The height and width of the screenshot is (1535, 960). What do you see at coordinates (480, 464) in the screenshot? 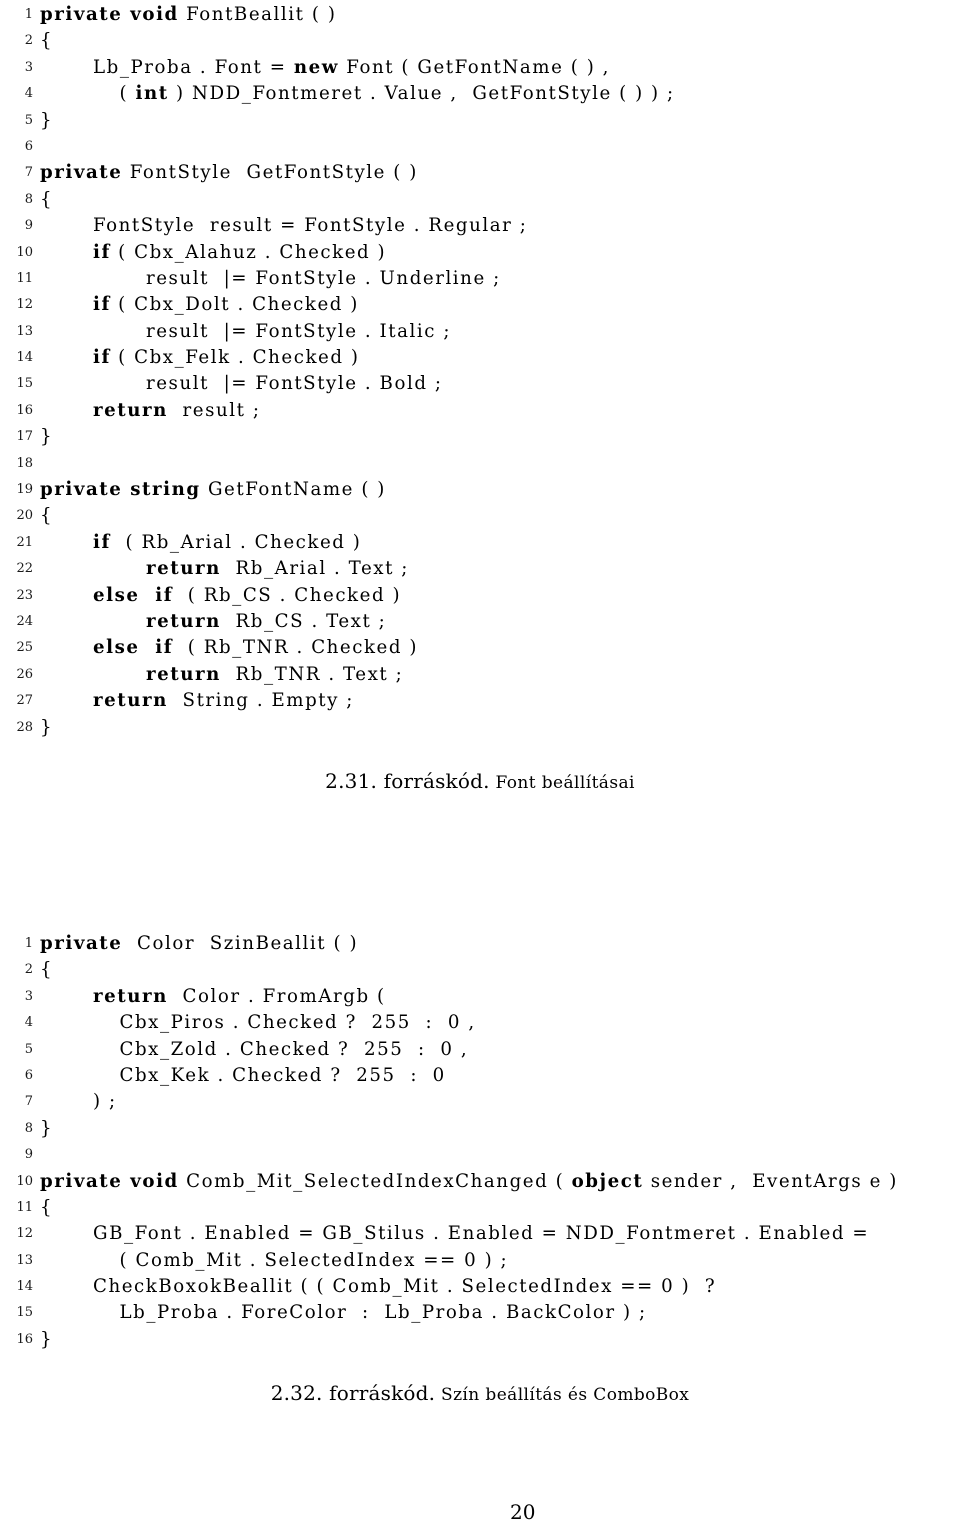
I see `code-line: 18` at bounding box center [480, 464].